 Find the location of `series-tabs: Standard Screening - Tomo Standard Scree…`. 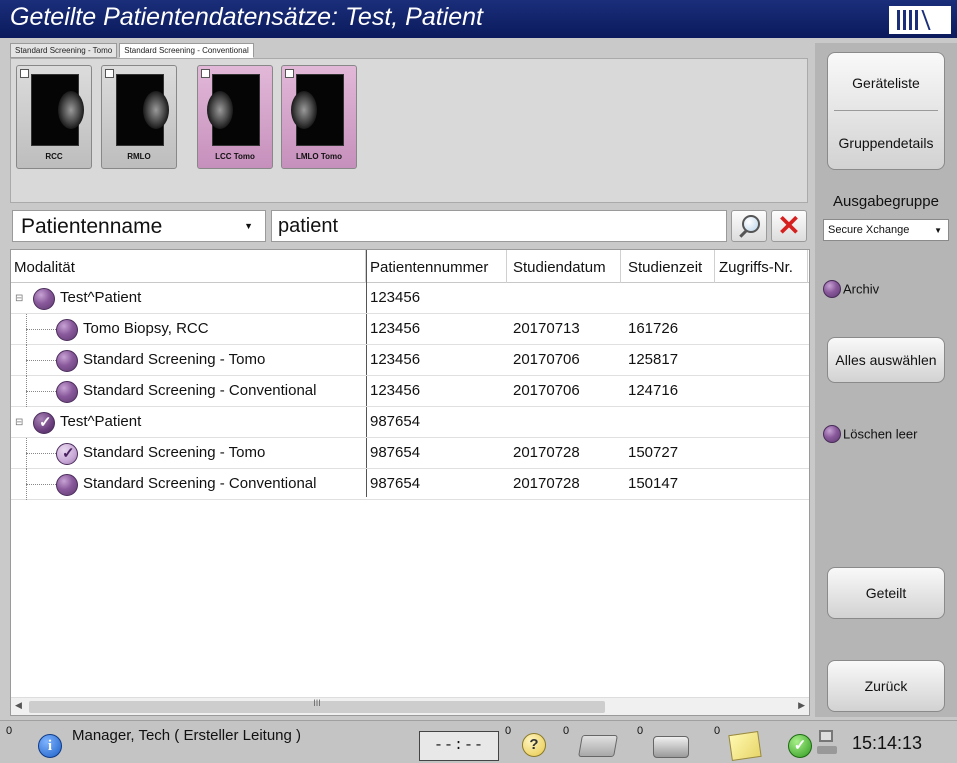

series-tabs: Standard Screening - Tomo Standard Scree… is located at coordinates (132, 51).